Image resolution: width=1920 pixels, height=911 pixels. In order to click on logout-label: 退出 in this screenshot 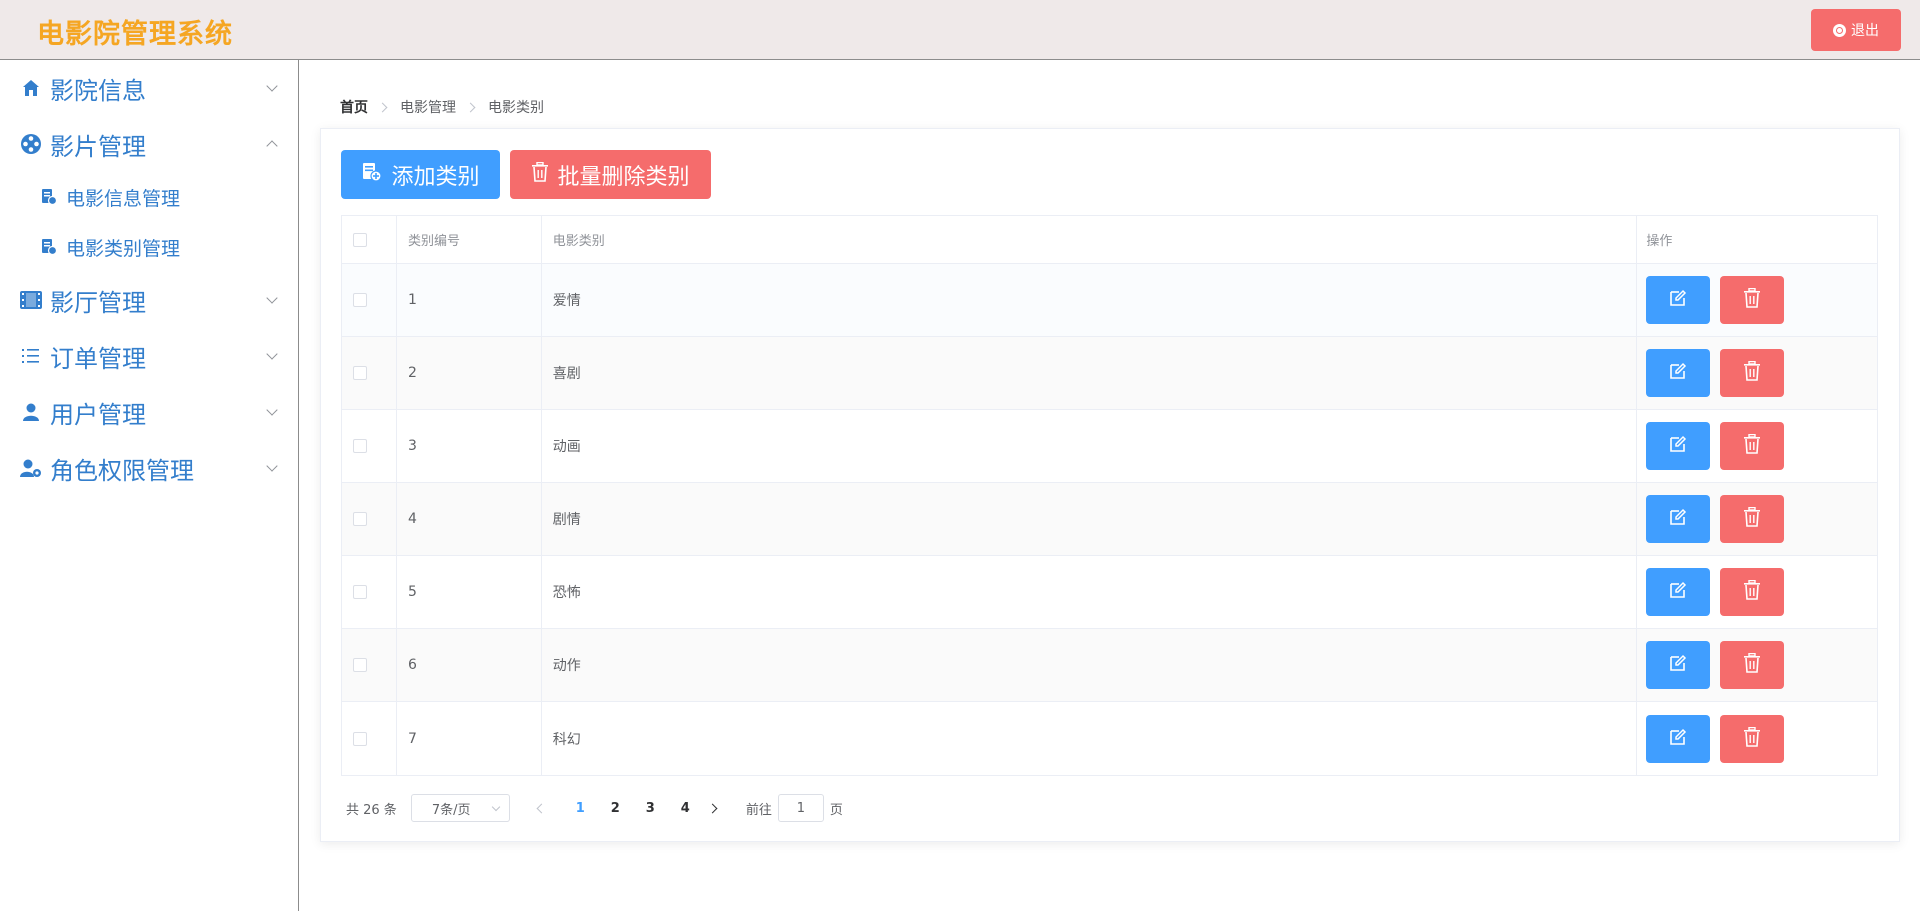, I will do `click(1865, 31)`.